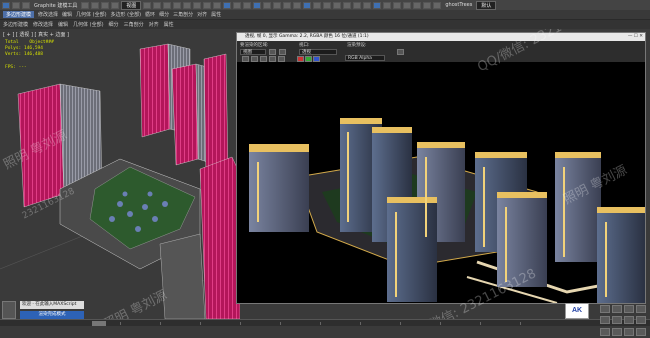  I want to click on ribbon-tab-7: 三角剖分, so click(183, 14).